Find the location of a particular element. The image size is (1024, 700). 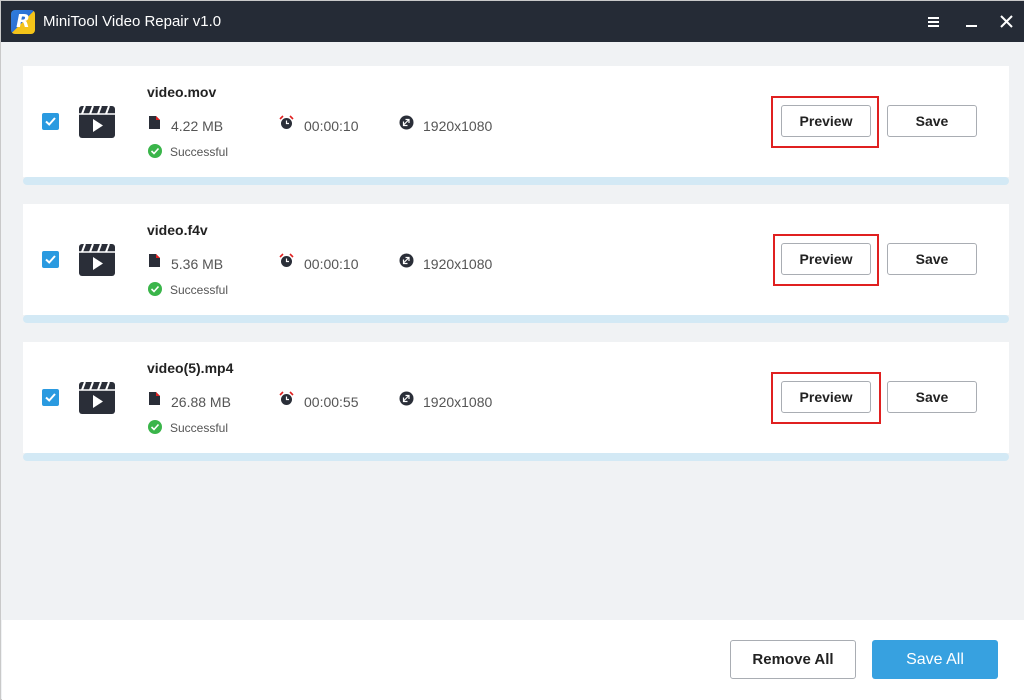

bottom-action-bar: Remove All Save All is located at coordinates (513, 660).